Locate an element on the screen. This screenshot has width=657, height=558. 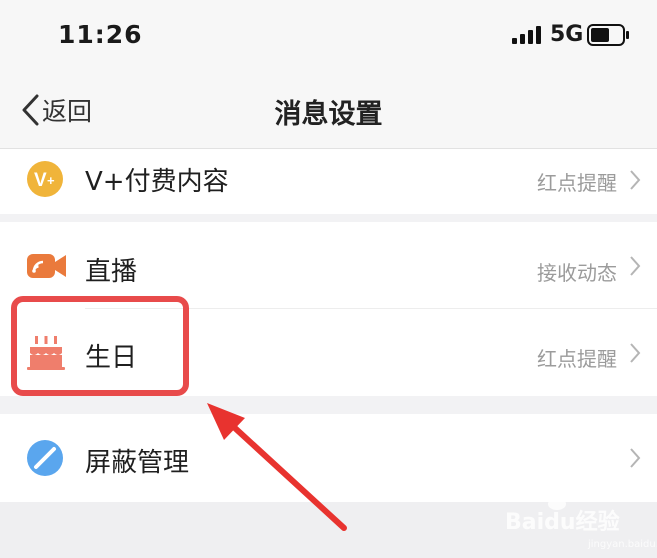
annotation-arrow is located at coordinates (277, 467).